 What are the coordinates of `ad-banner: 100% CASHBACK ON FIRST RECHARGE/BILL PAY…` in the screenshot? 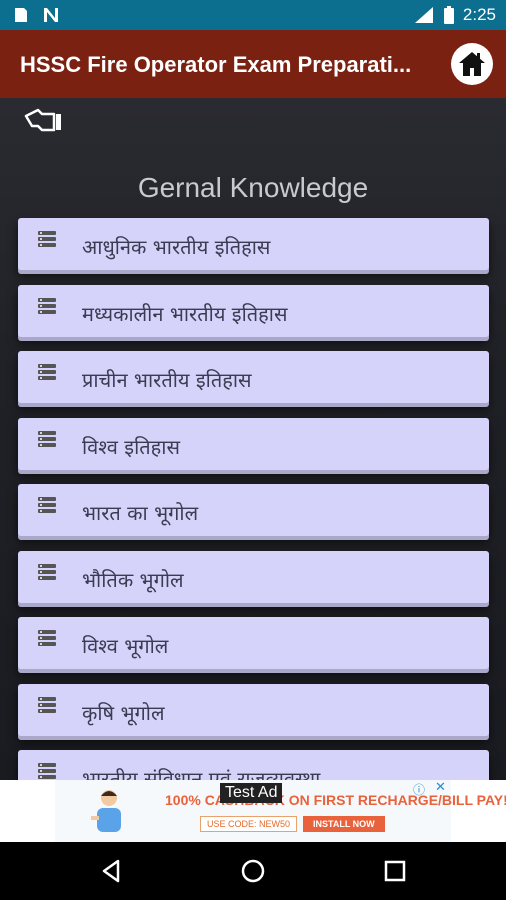 It's located at (253, 811).